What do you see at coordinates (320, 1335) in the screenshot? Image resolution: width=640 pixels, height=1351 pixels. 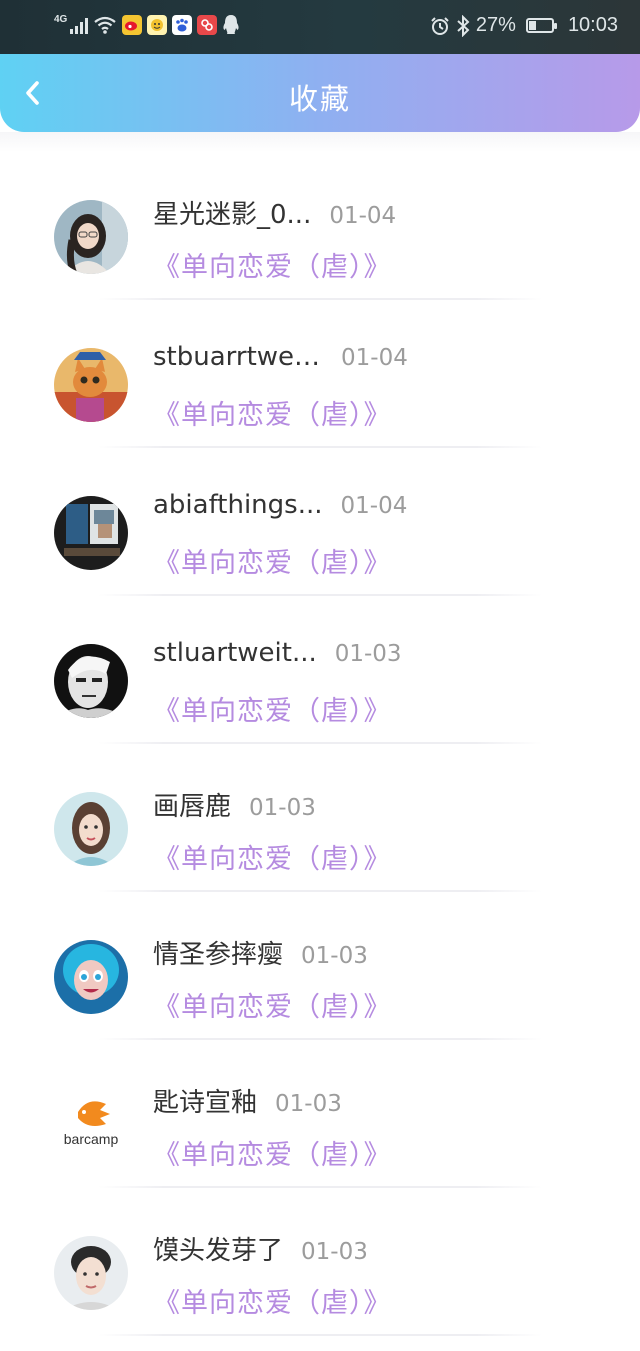 I see `divider` at bounding box center [320, 1335].